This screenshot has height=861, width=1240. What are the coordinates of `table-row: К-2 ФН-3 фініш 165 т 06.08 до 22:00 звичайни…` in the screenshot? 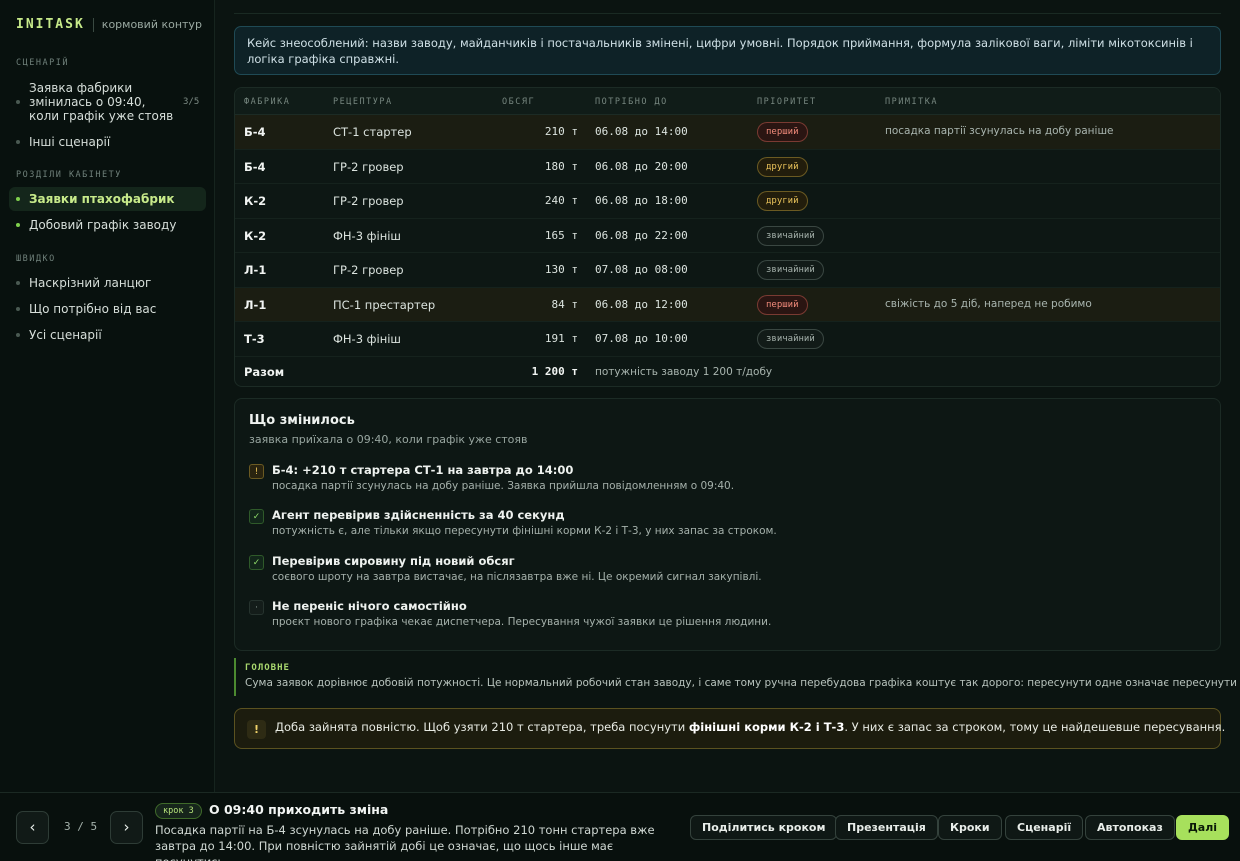 It's located at (727, 236).